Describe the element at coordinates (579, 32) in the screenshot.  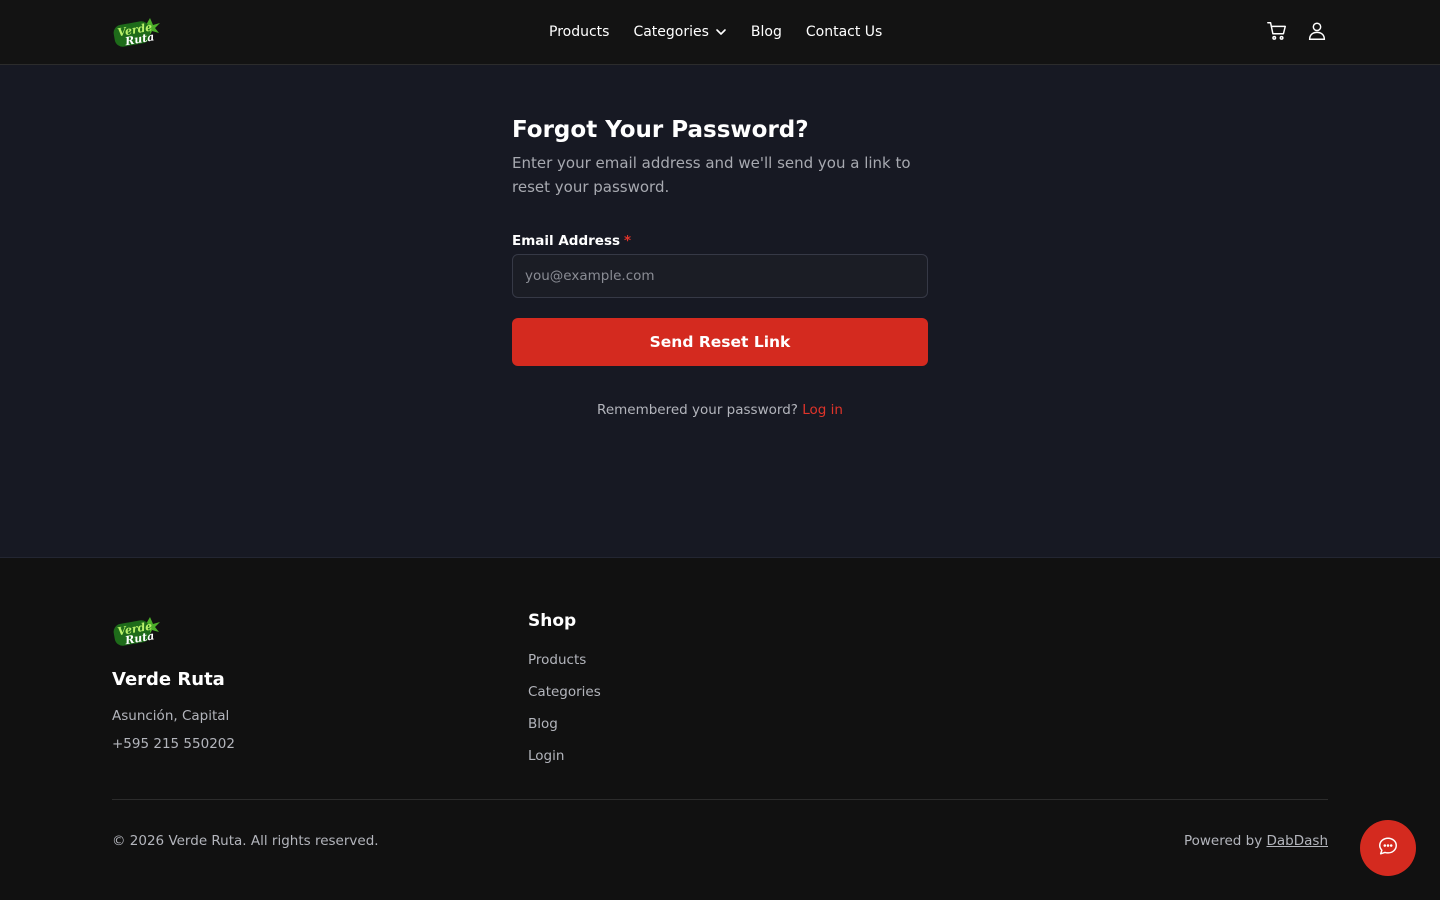
I see `nav-products: Products` at that location.